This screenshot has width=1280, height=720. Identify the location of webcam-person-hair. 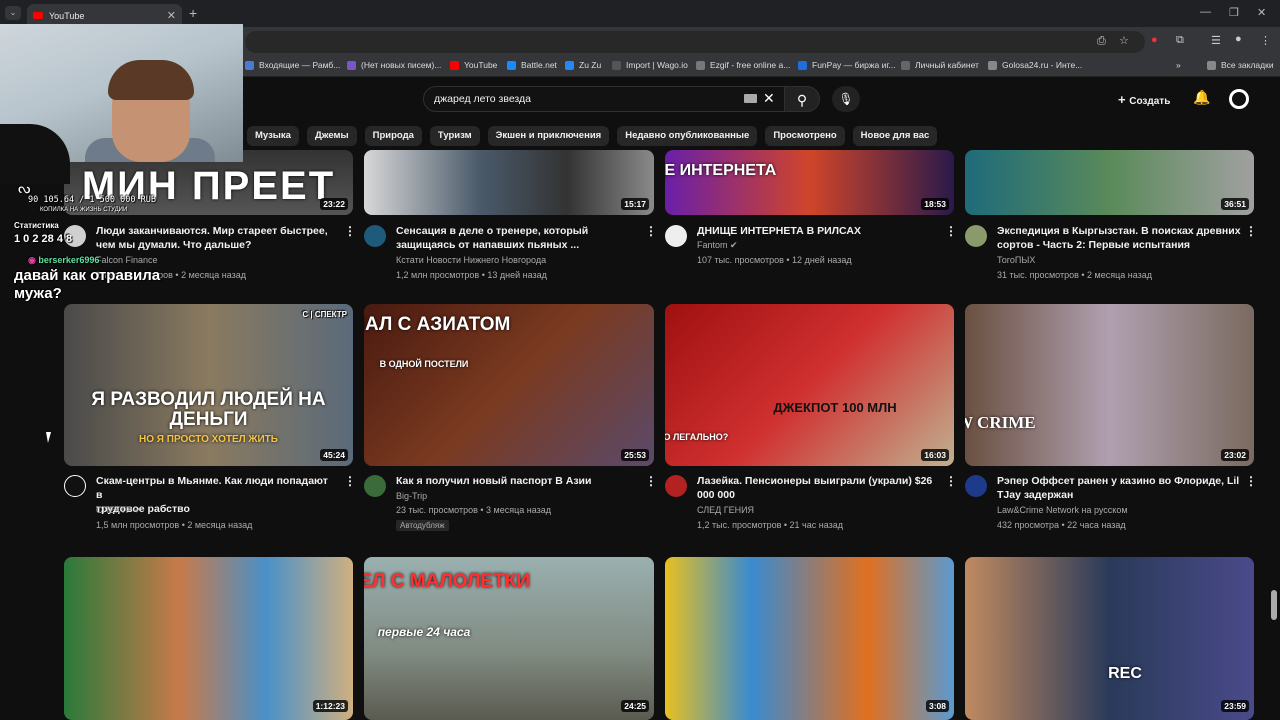
(151, 80).